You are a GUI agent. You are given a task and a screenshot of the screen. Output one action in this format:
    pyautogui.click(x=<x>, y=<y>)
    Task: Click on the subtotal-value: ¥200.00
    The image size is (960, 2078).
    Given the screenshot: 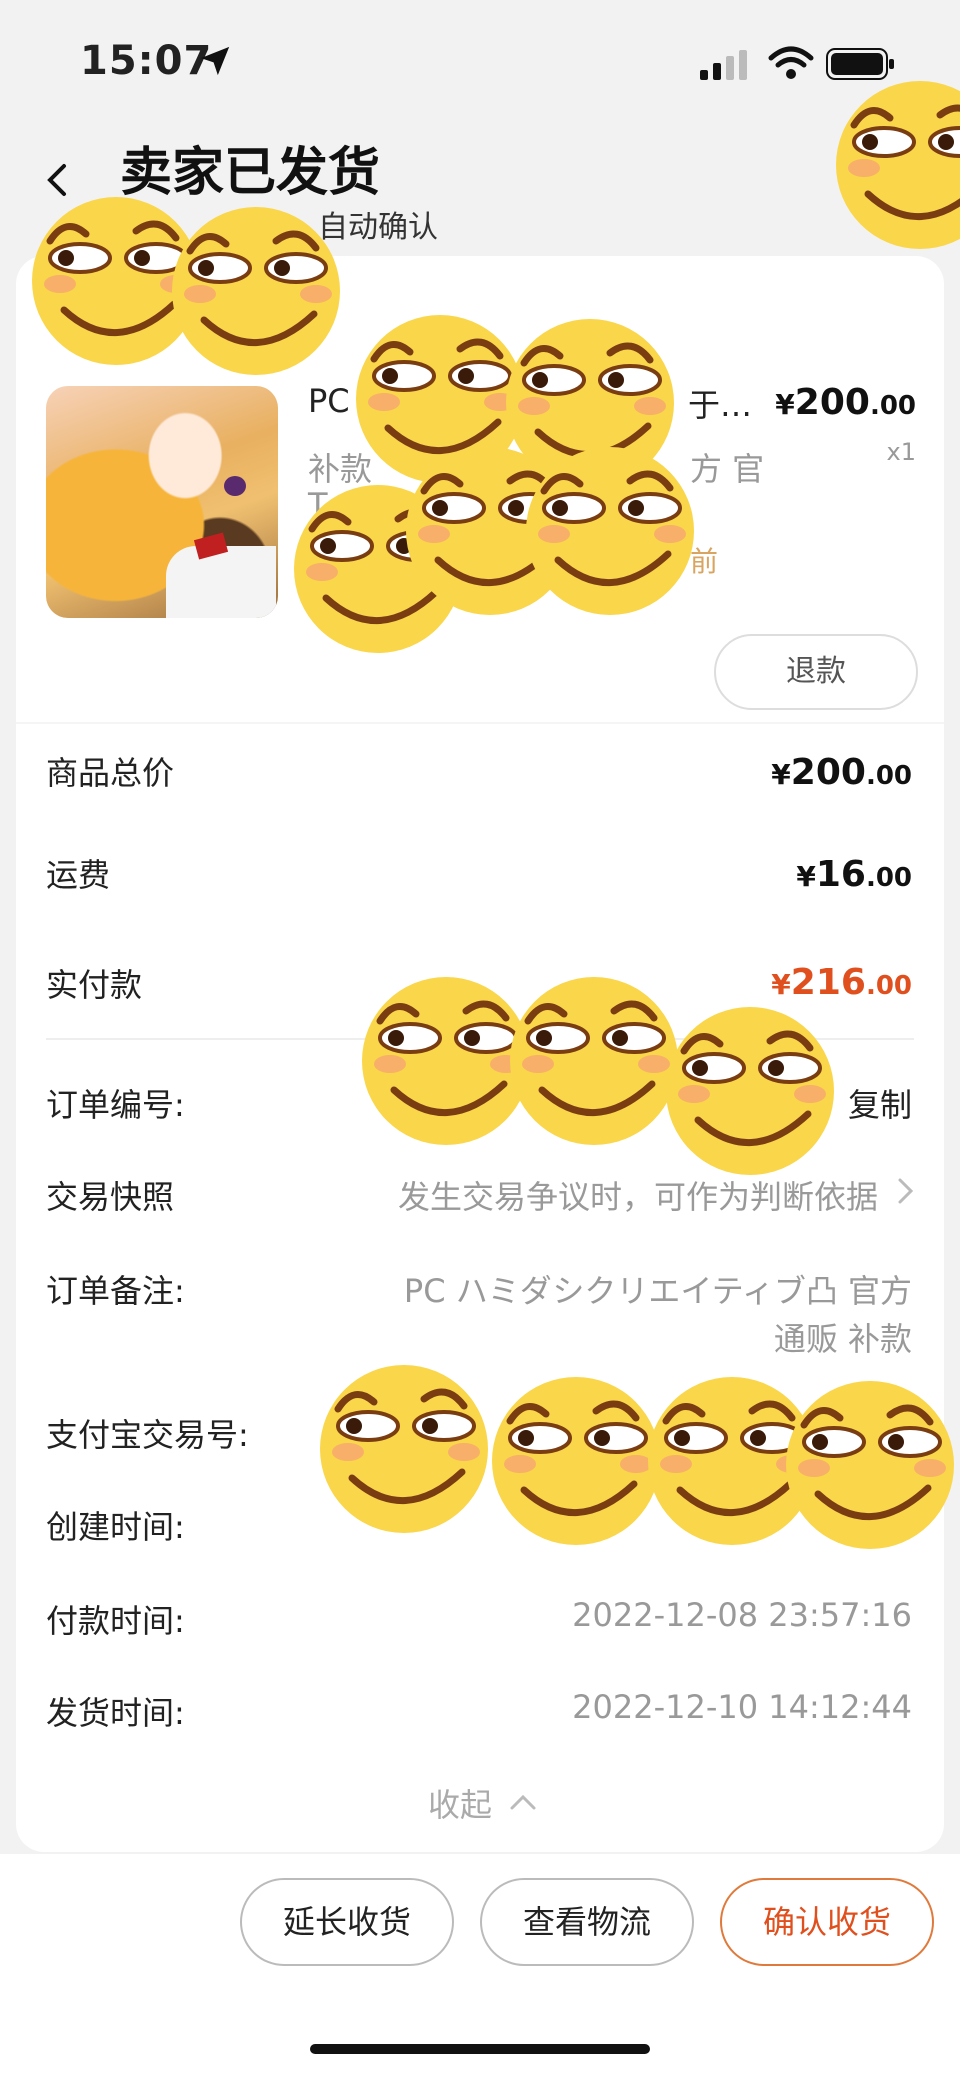 What is the action you would take?
    pyautogui.click(x=841, y=772)
    